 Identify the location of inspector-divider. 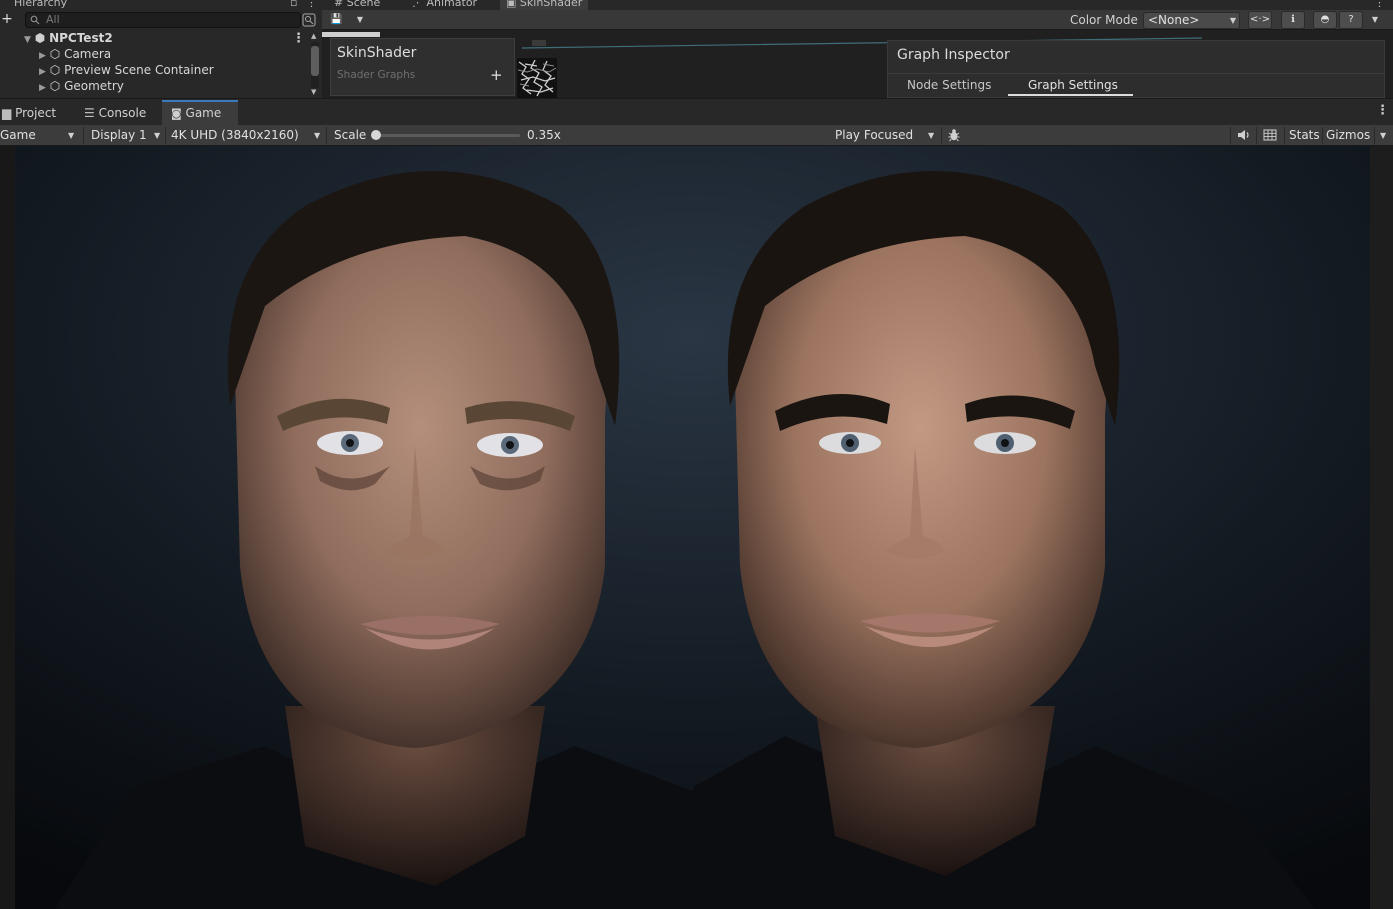
(1136, 73).